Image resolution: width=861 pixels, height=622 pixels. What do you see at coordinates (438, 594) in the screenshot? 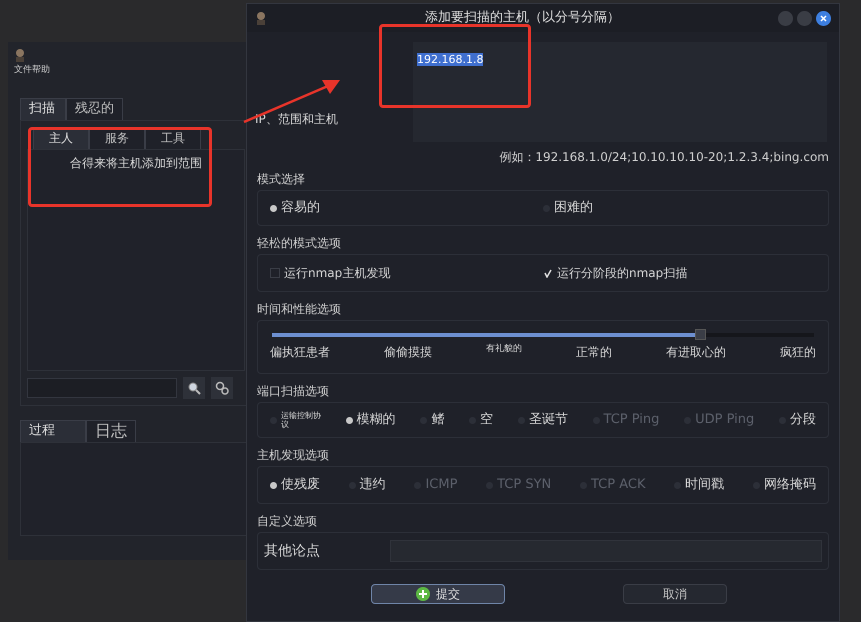
I see `submit-button: 提交` at bounding box center [438, 594].